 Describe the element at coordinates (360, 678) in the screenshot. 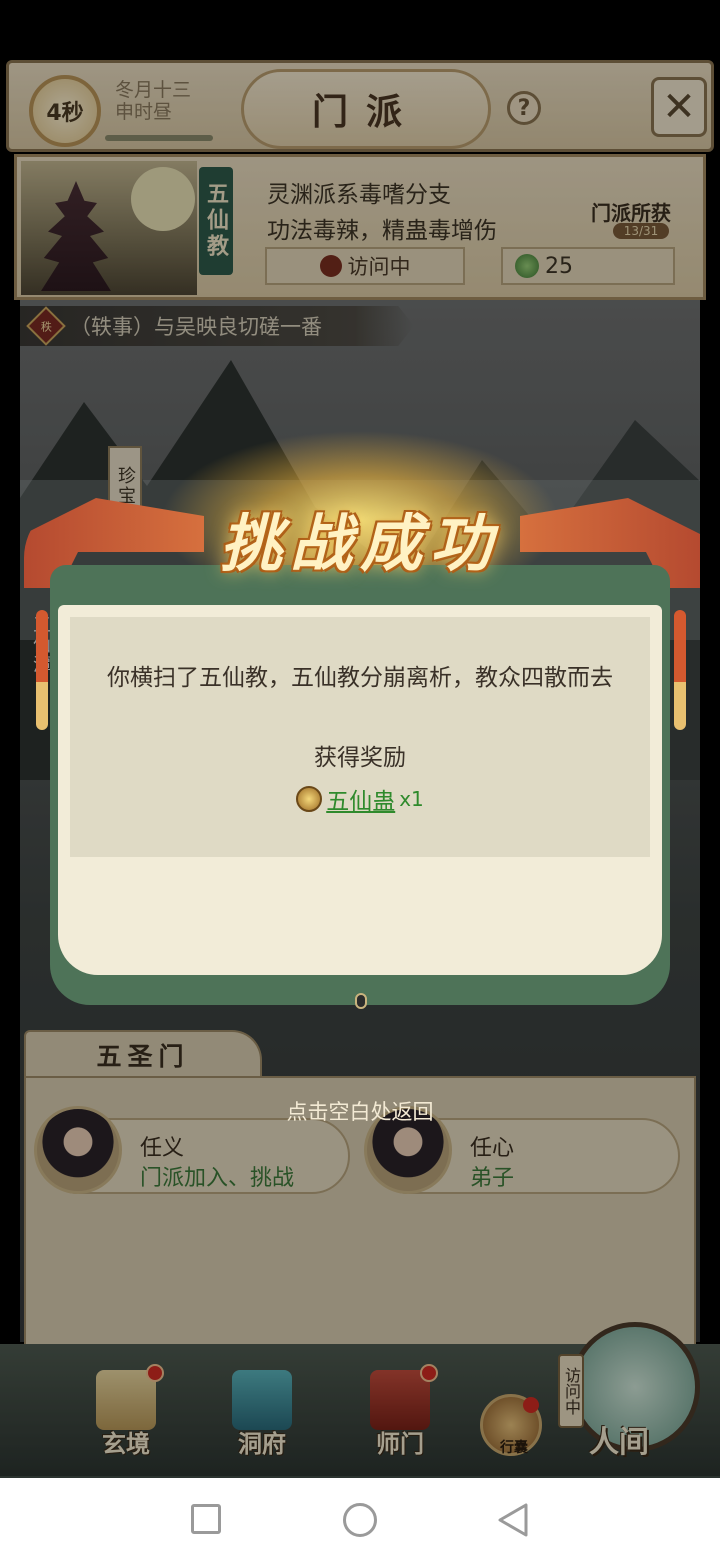

I see `result-message: 你横扫了五仙教，五仙教分崩离析，教众四散而去` at that location.